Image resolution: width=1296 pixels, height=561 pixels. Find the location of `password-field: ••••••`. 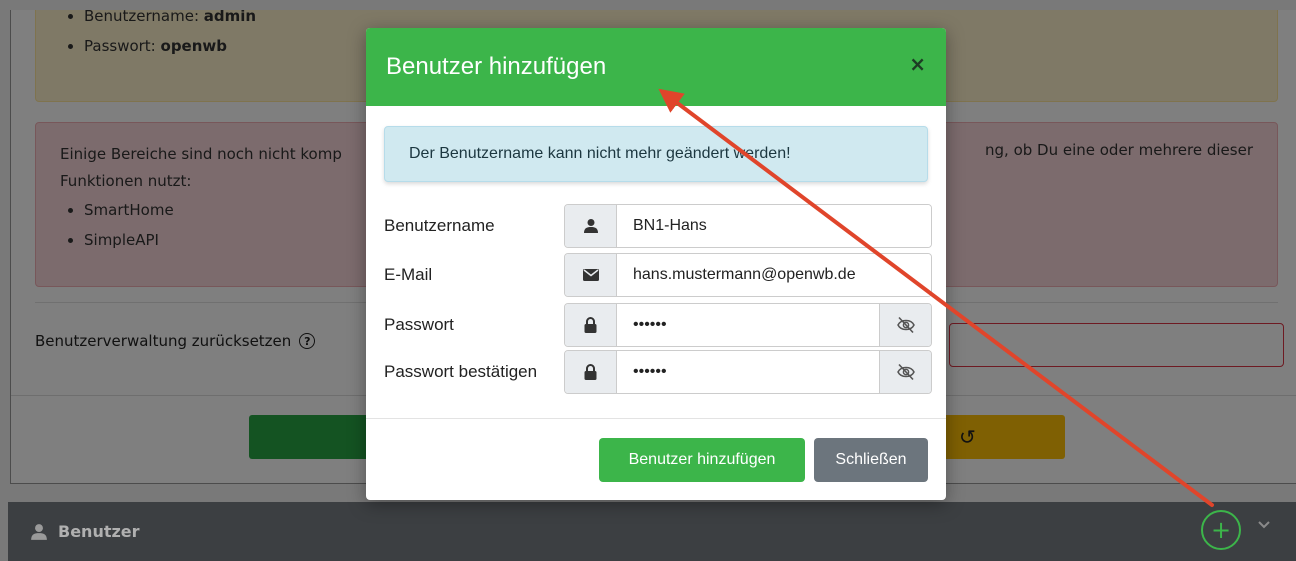

password-field: •••••• is located at coordinates (748, 325).